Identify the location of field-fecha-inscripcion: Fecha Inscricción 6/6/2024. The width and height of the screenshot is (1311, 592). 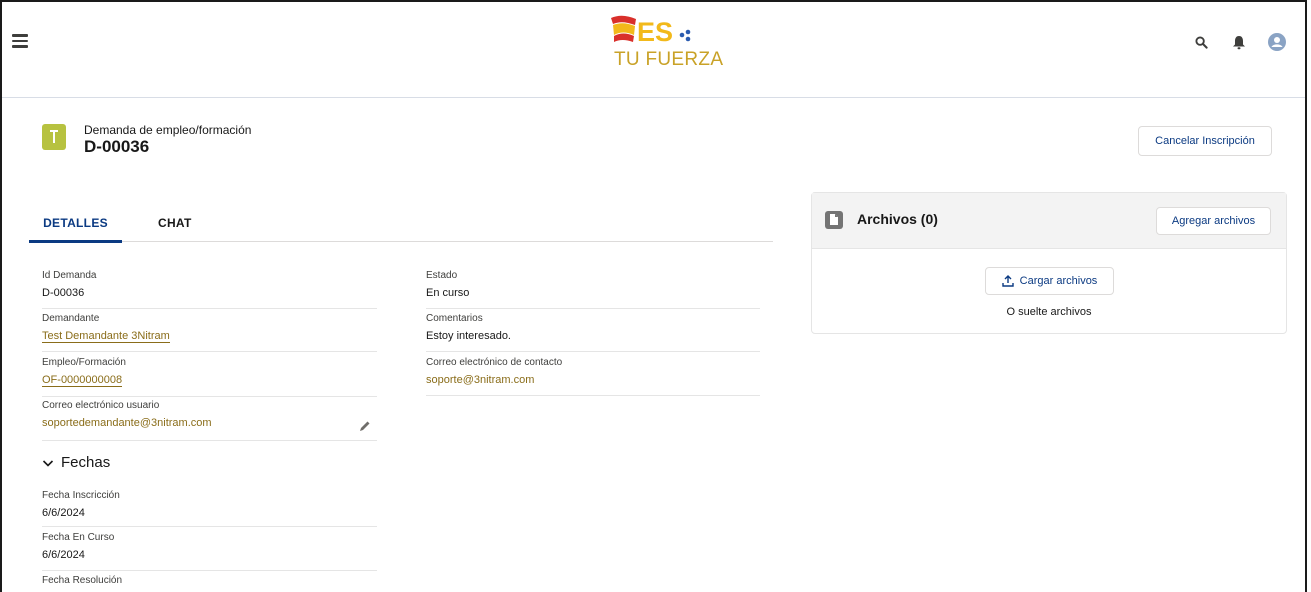
(209, 508).